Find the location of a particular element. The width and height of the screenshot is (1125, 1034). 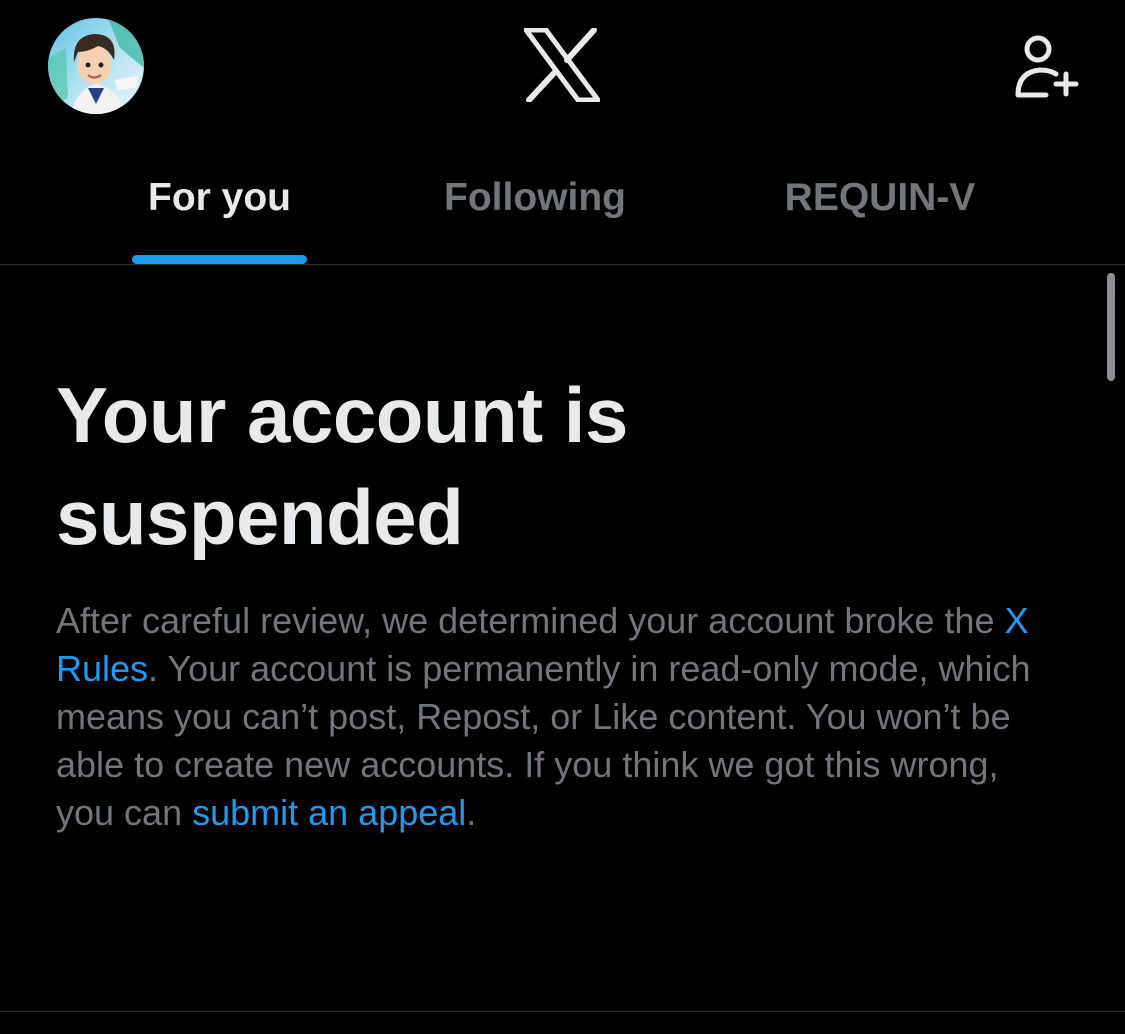

message-text-part-3: . is located at coordinates (471, 812).